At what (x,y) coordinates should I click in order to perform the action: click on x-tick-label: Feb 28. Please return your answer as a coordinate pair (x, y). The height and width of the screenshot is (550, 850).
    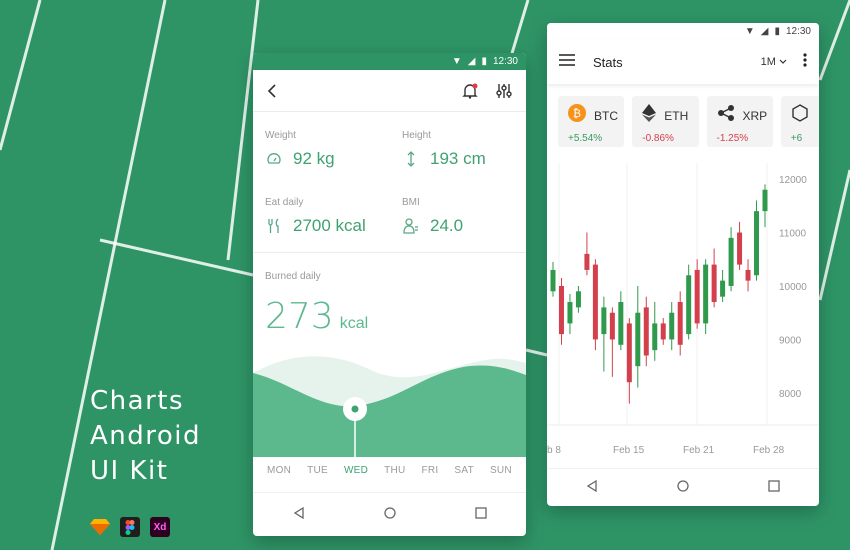
    Looking at the image, I should click on (769, 450).